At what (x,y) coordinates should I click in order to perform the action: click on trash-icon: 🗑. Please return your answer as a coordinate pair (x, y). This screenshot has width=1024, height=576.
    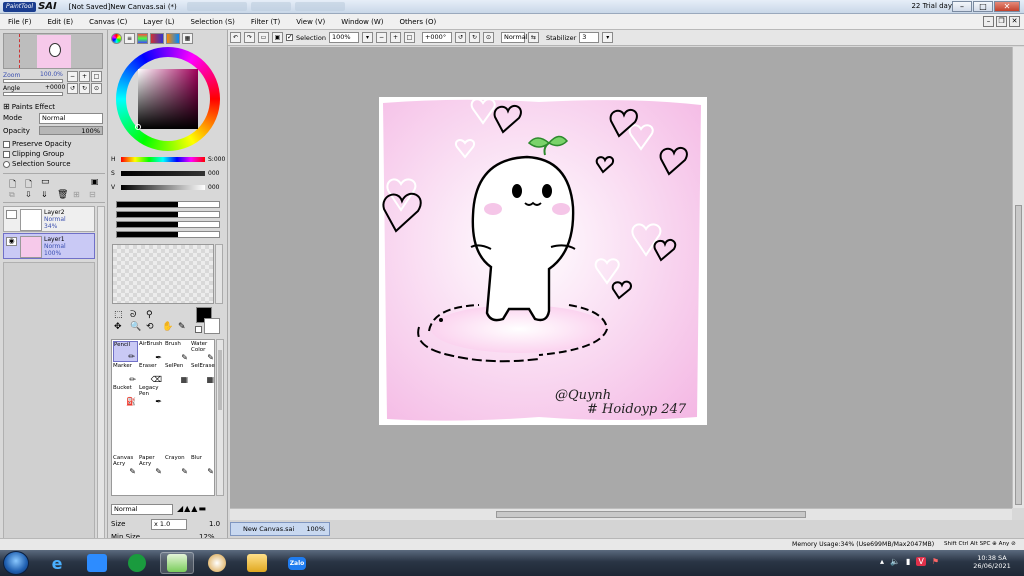
    Looking at the image, I should click on (62, 195).